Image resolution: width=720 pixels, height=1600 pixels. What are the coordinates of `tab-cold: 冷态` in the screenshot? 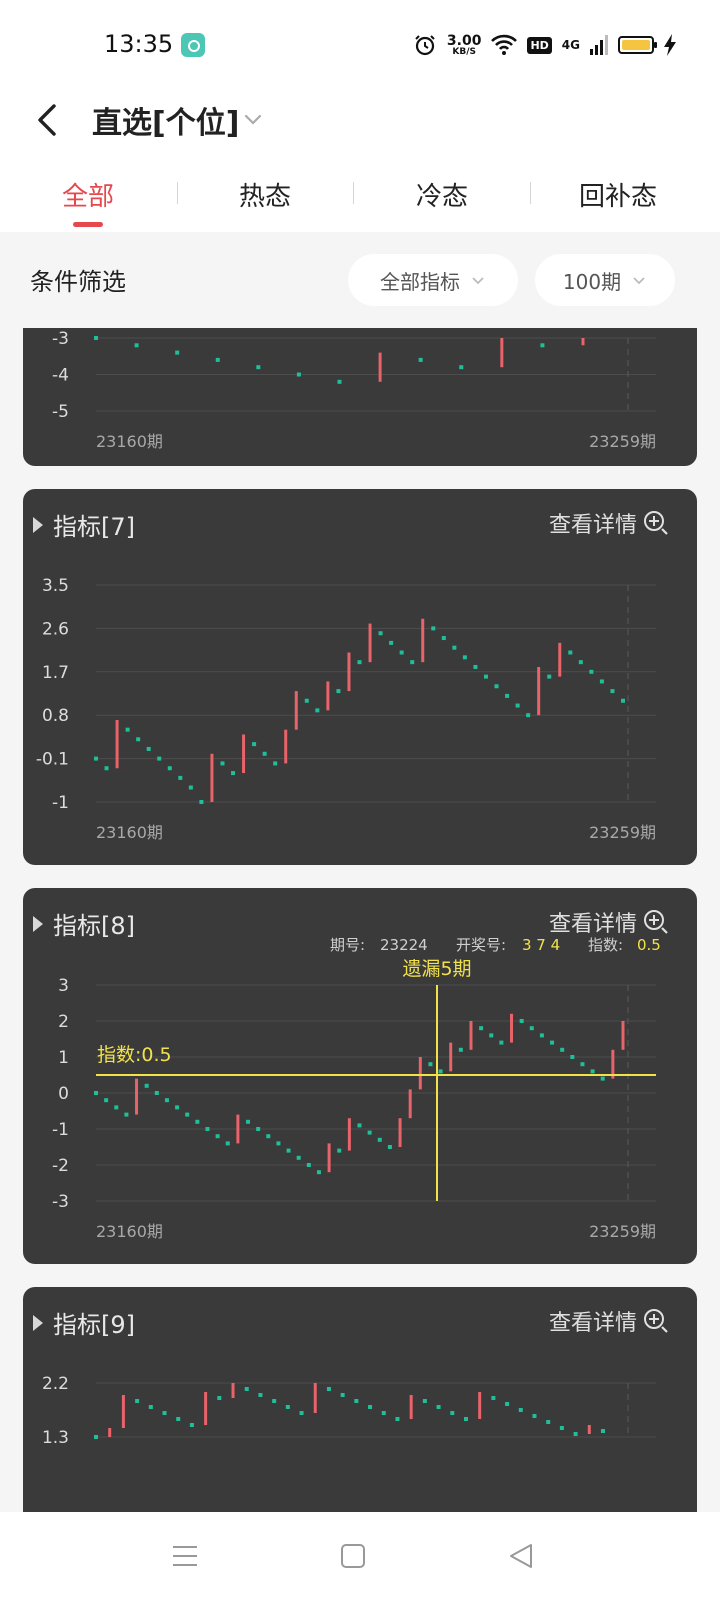 It's located at (442, 194).